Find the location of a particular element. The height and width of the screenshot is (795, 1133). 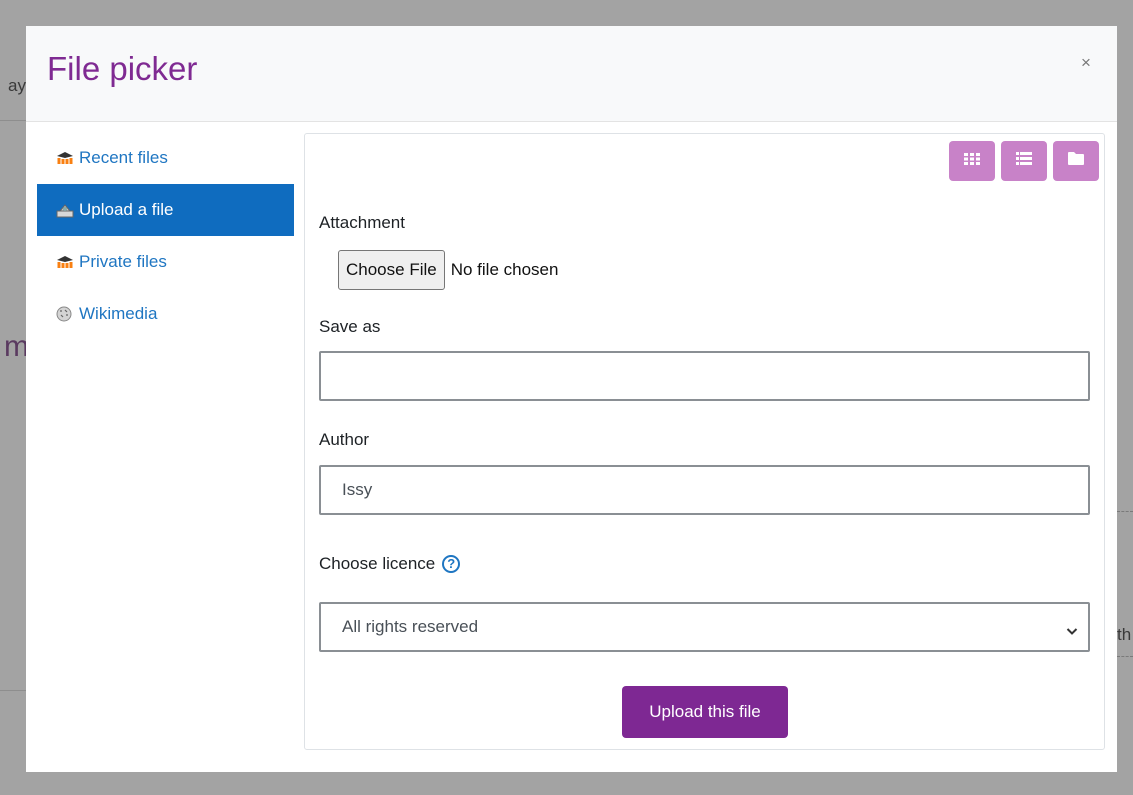

sidebar-item-label: Recent files is located at coordinates (123, 157).